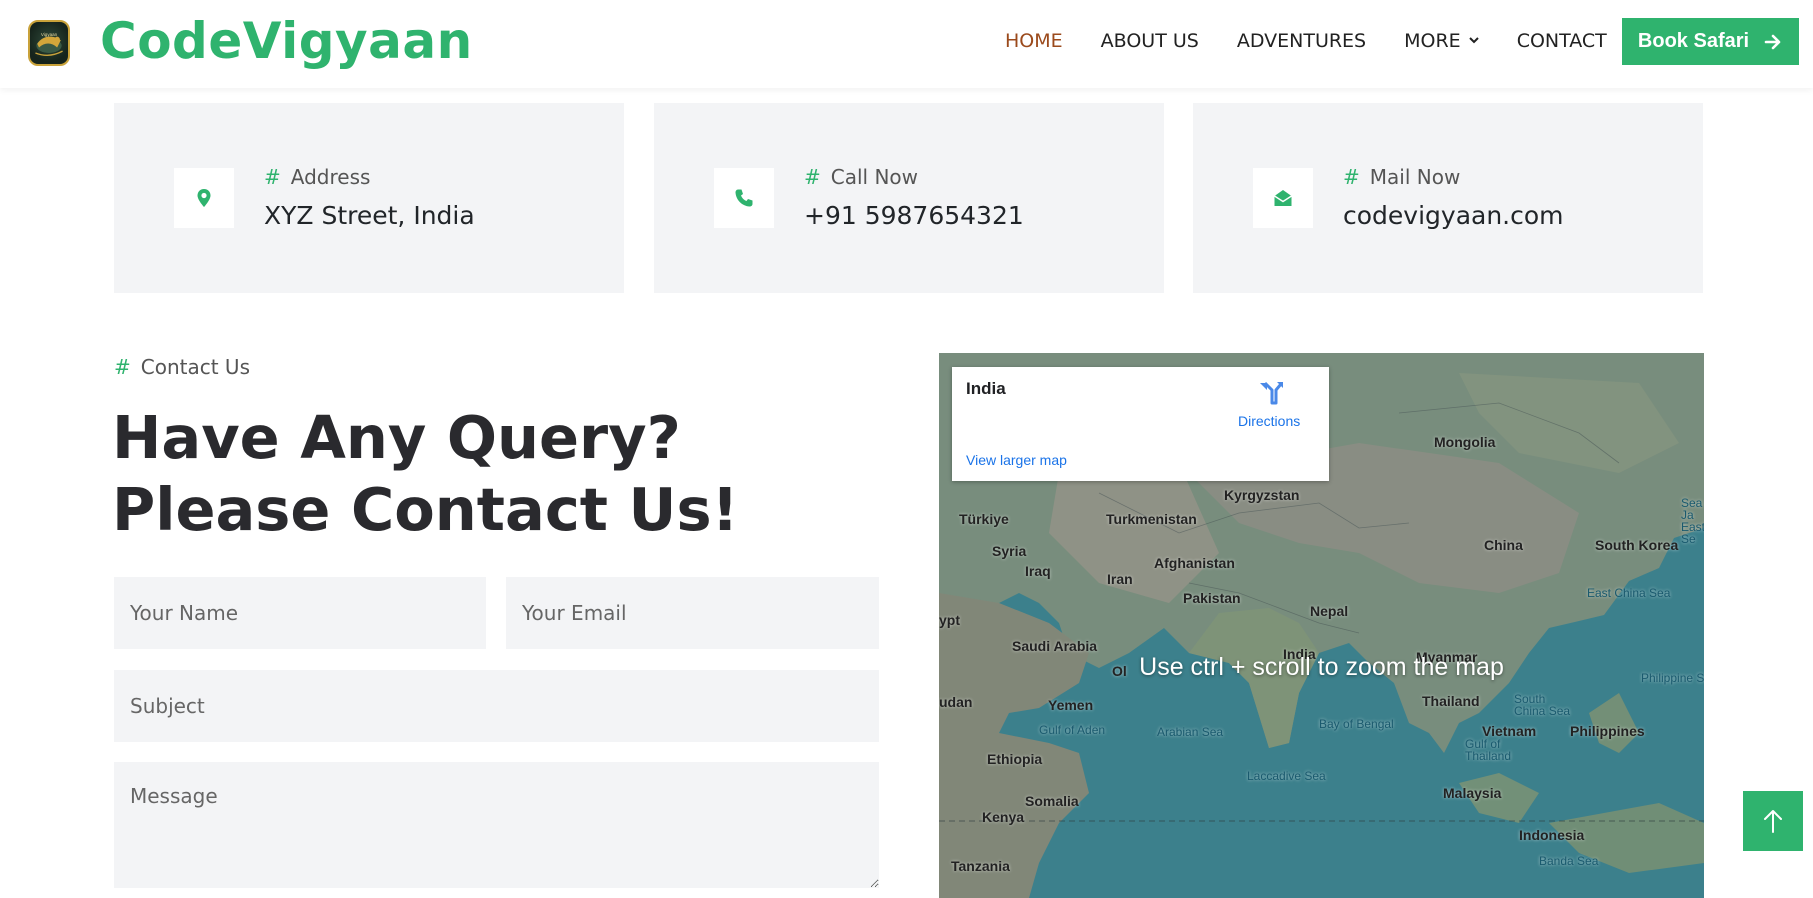 Image resolution: width=1813 pixels, height=898 pixels. Describe the element at coordinates (1052, 801) in the screenshot. I see `map-label: Somalia` at that location.